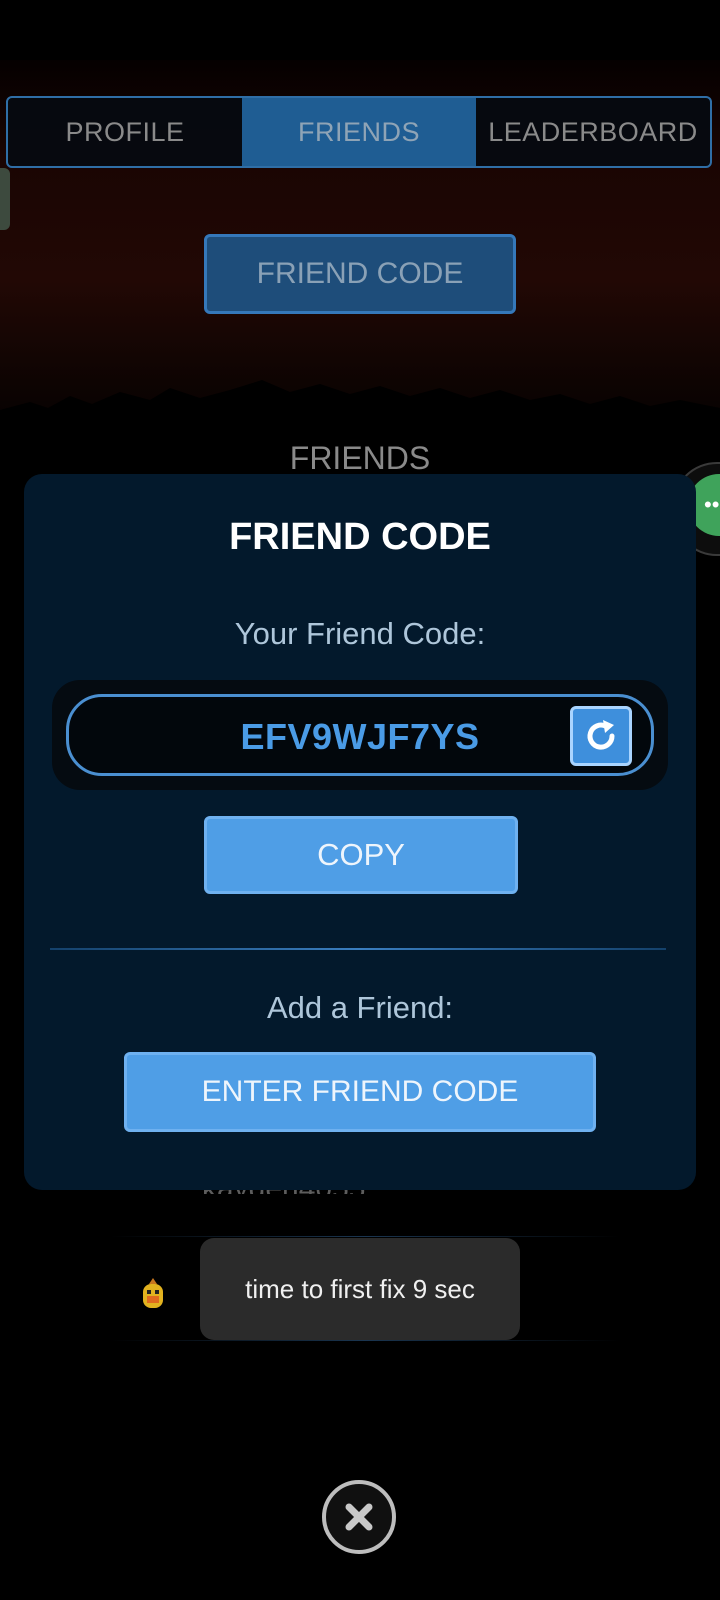  I want to click on enter-friend-code-button: ENTER FRIEND CODE, so click(360, 1092).